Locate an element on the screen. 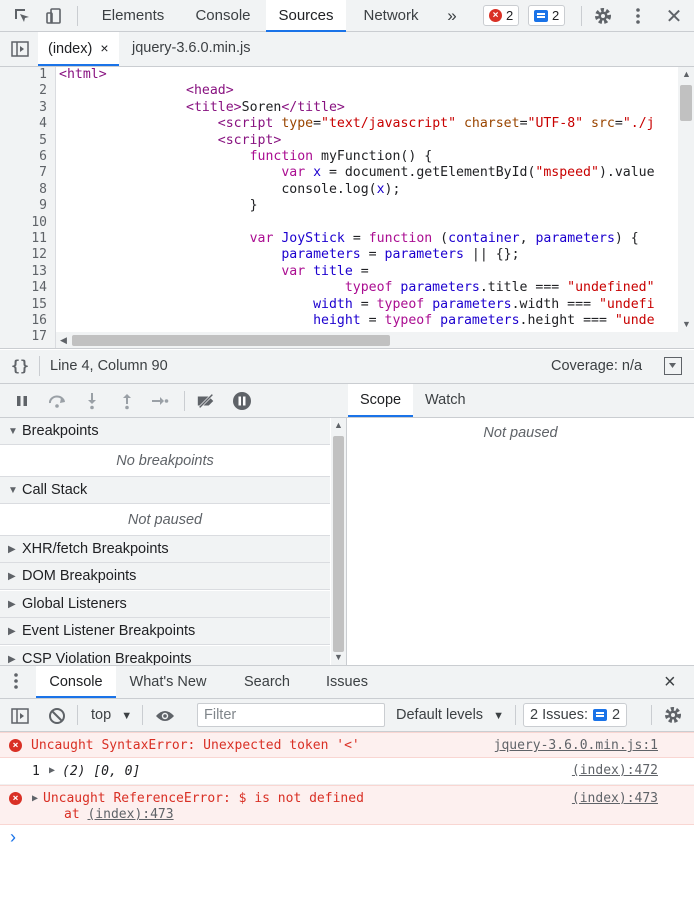 The height and width of the screenshot is (914, 694). editor-horizontal-scrollbar: ◀ is located at coordinates (375, 340).